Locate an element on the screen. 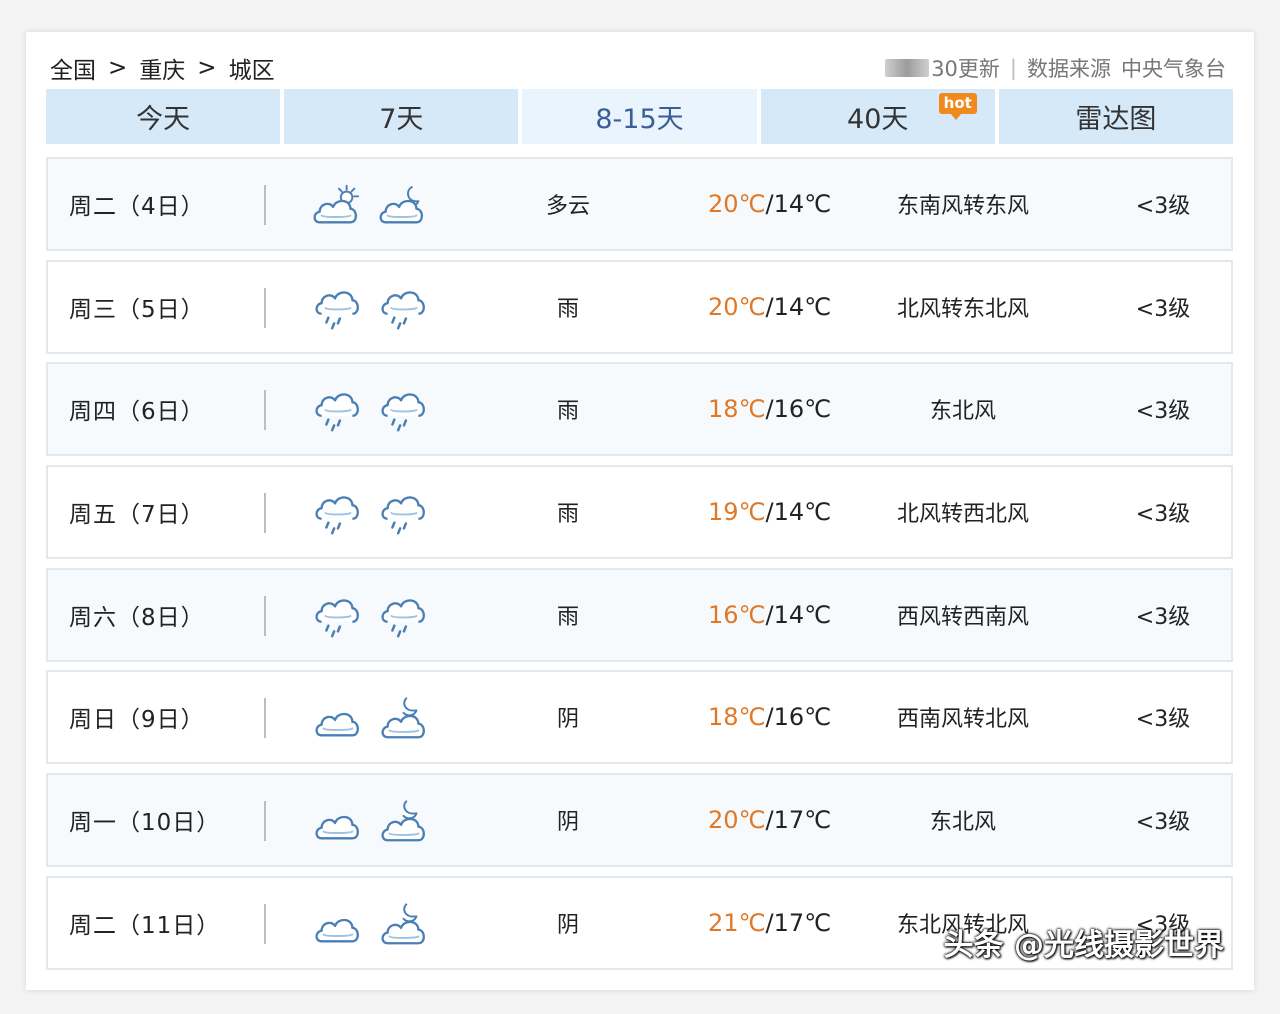  breadcrumb-item-city: 重庆 is located at coordinates (162, 68).